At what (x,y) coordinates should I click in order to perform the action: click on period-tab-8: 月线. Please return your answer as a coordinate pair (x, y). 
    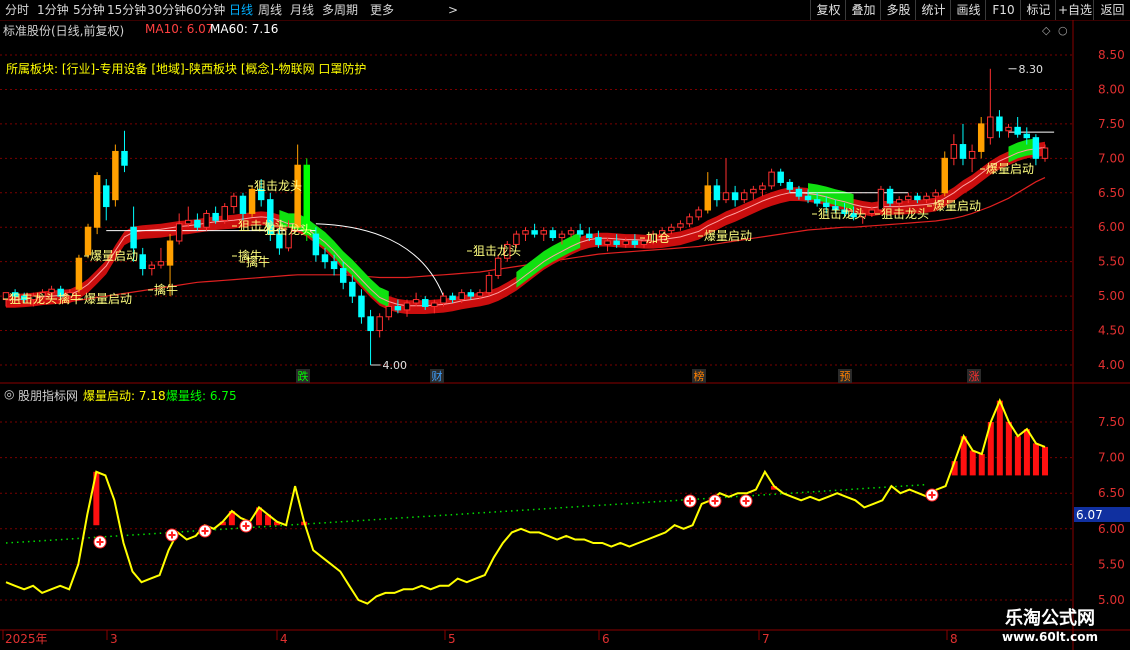
    Looking at the image, I should click on (302, 10).